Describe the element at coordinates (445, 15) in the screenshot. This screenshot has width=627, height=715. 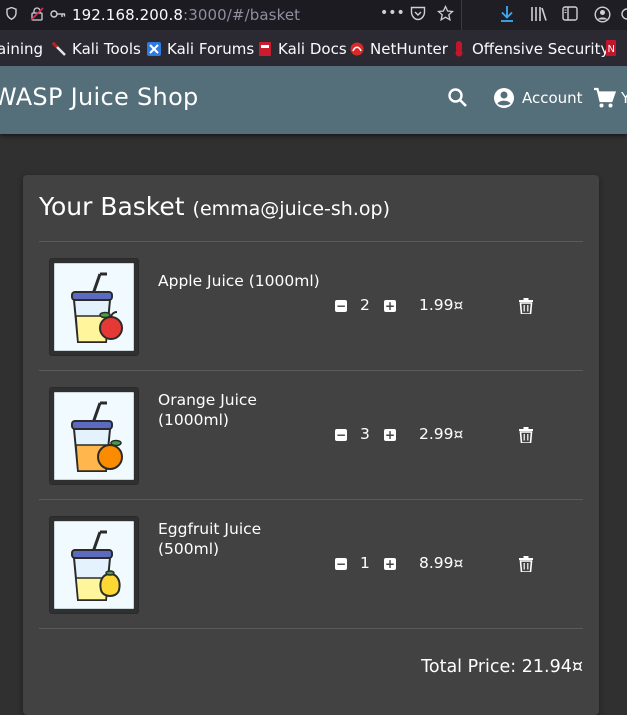
I see `bookmark-star-icon` at that location.